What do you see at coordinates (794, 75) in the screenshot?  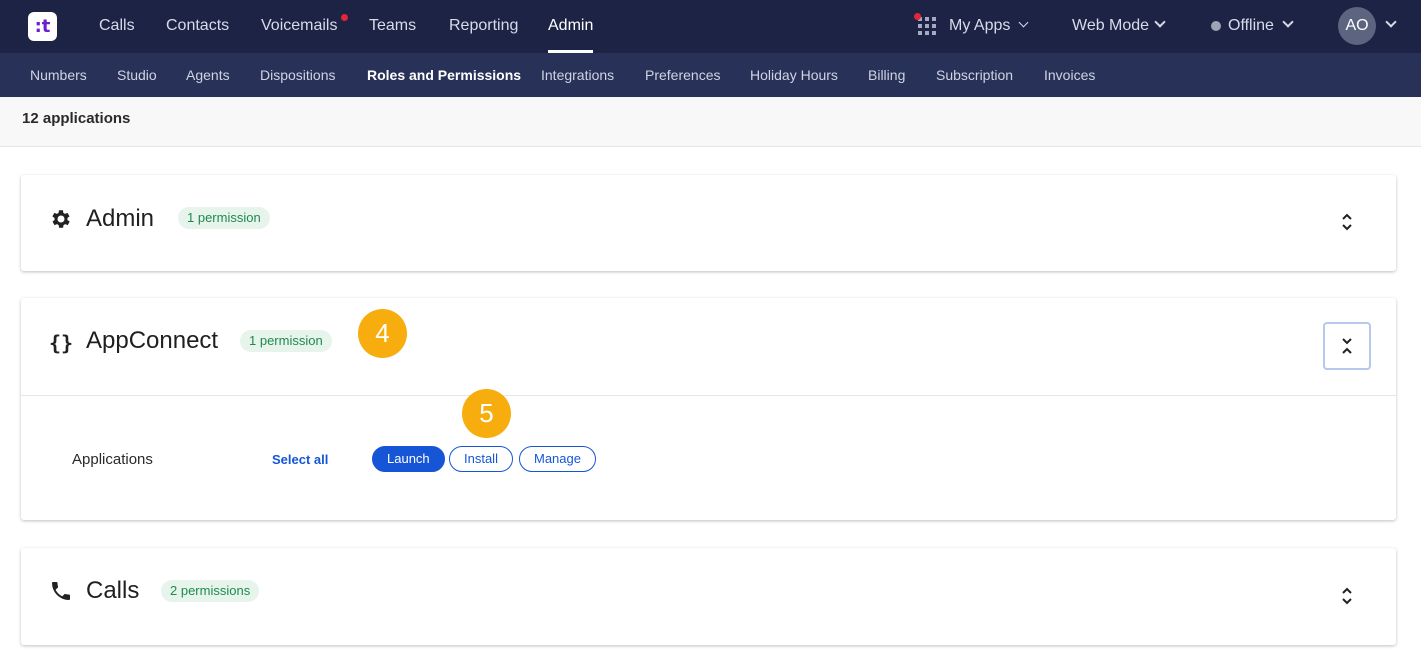 I see `subnav-holiday-hours: Holiday Hours` at bounding box center [794, 75].